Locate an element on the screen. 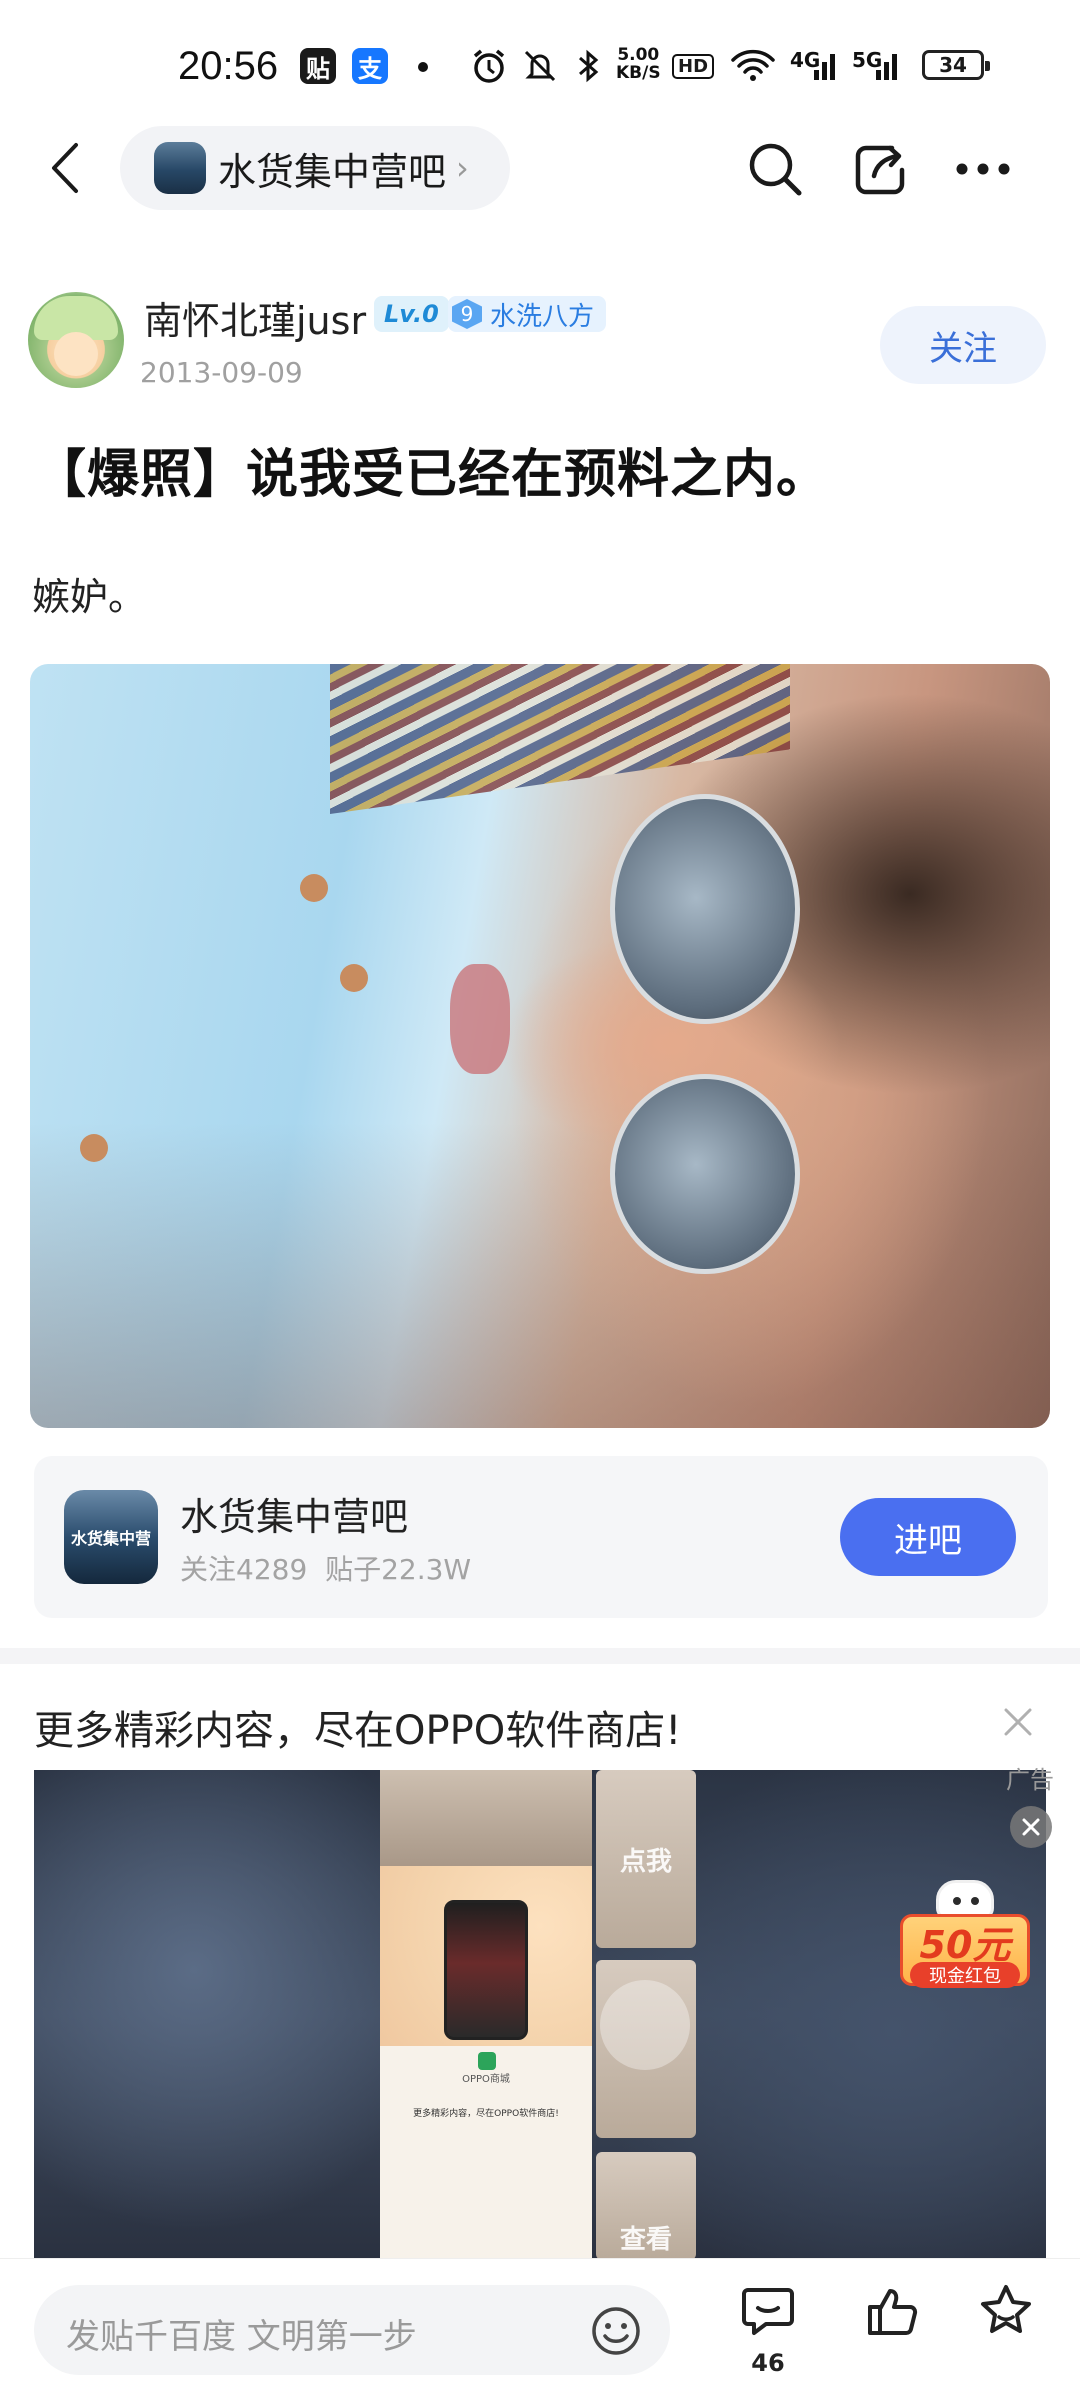 This screenshot has height=2400, width=1080. more-button is located at coordinates (983, 169).